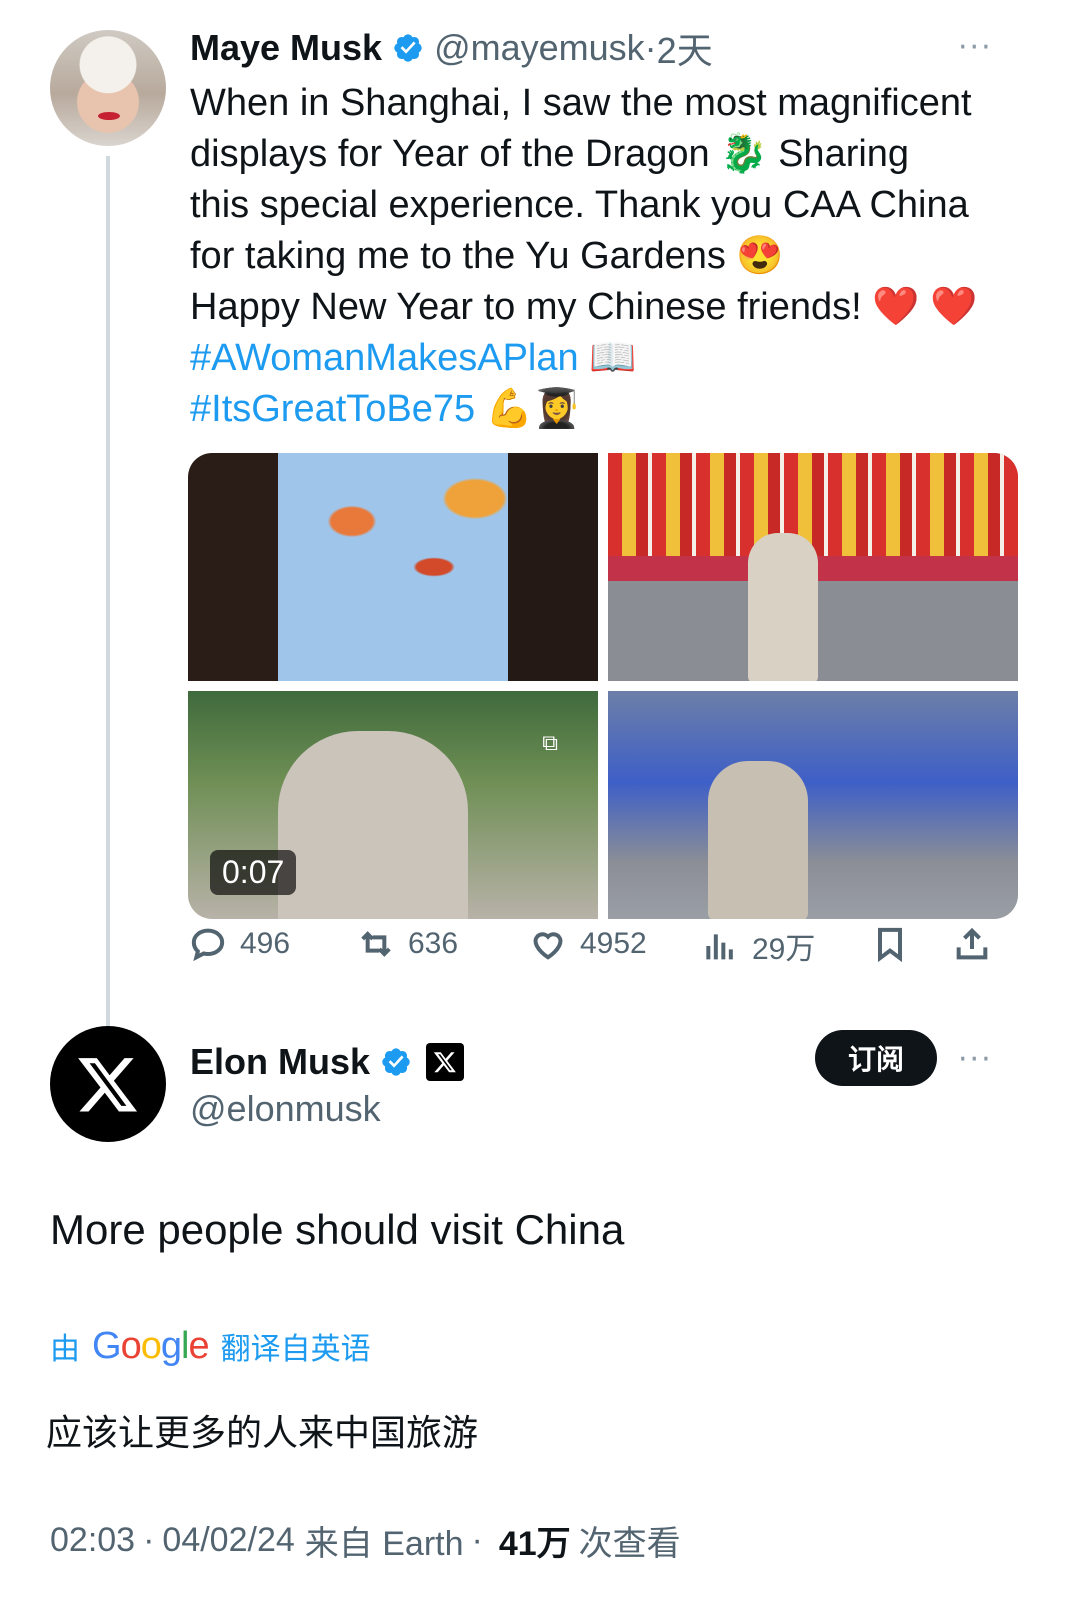  I want to click on tweet-source: 来自 Earth, so click(384, 1543).